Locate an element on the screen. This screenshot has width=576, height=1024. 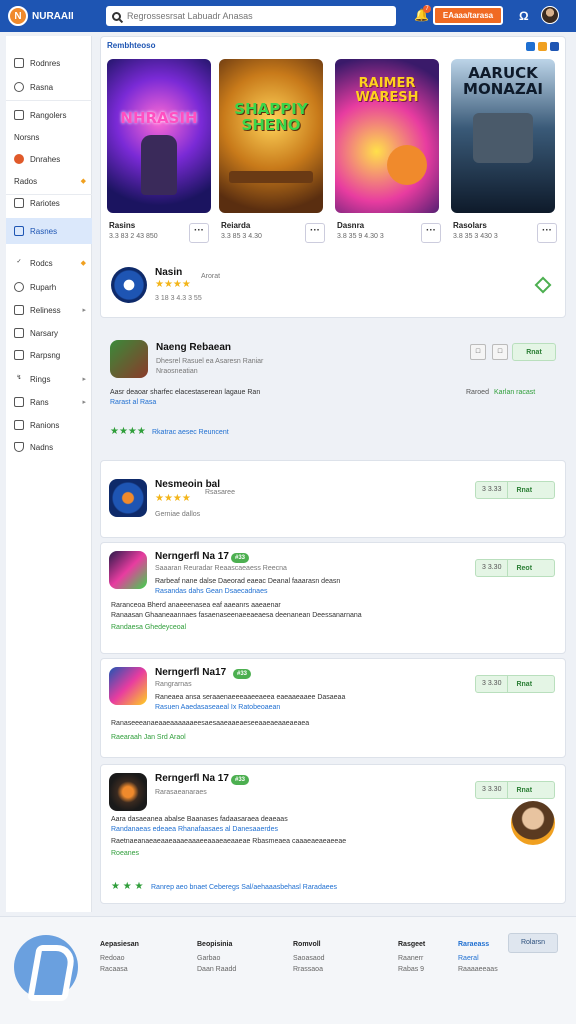
sidebar-item-5: Rados ◆ is located at coordinates (49, 181).